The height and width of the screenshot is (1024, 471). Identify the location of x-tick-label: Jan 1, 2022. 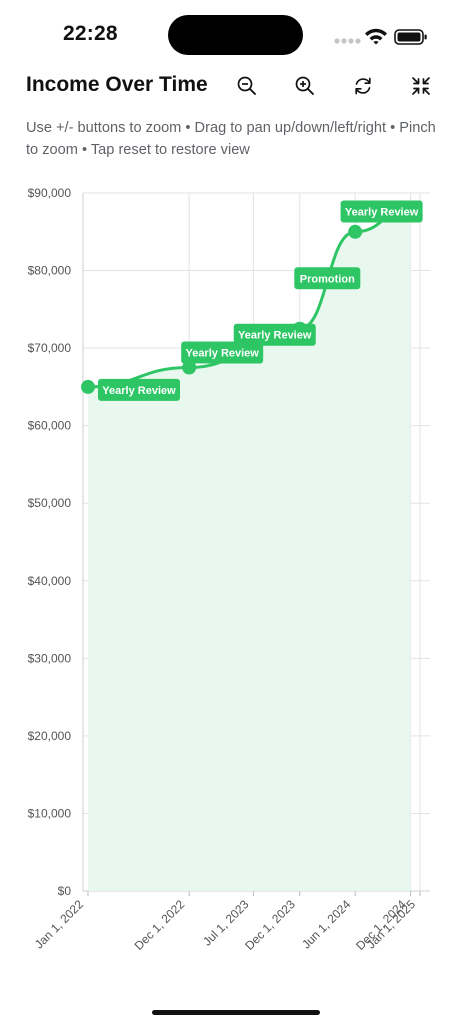
(59, 924).